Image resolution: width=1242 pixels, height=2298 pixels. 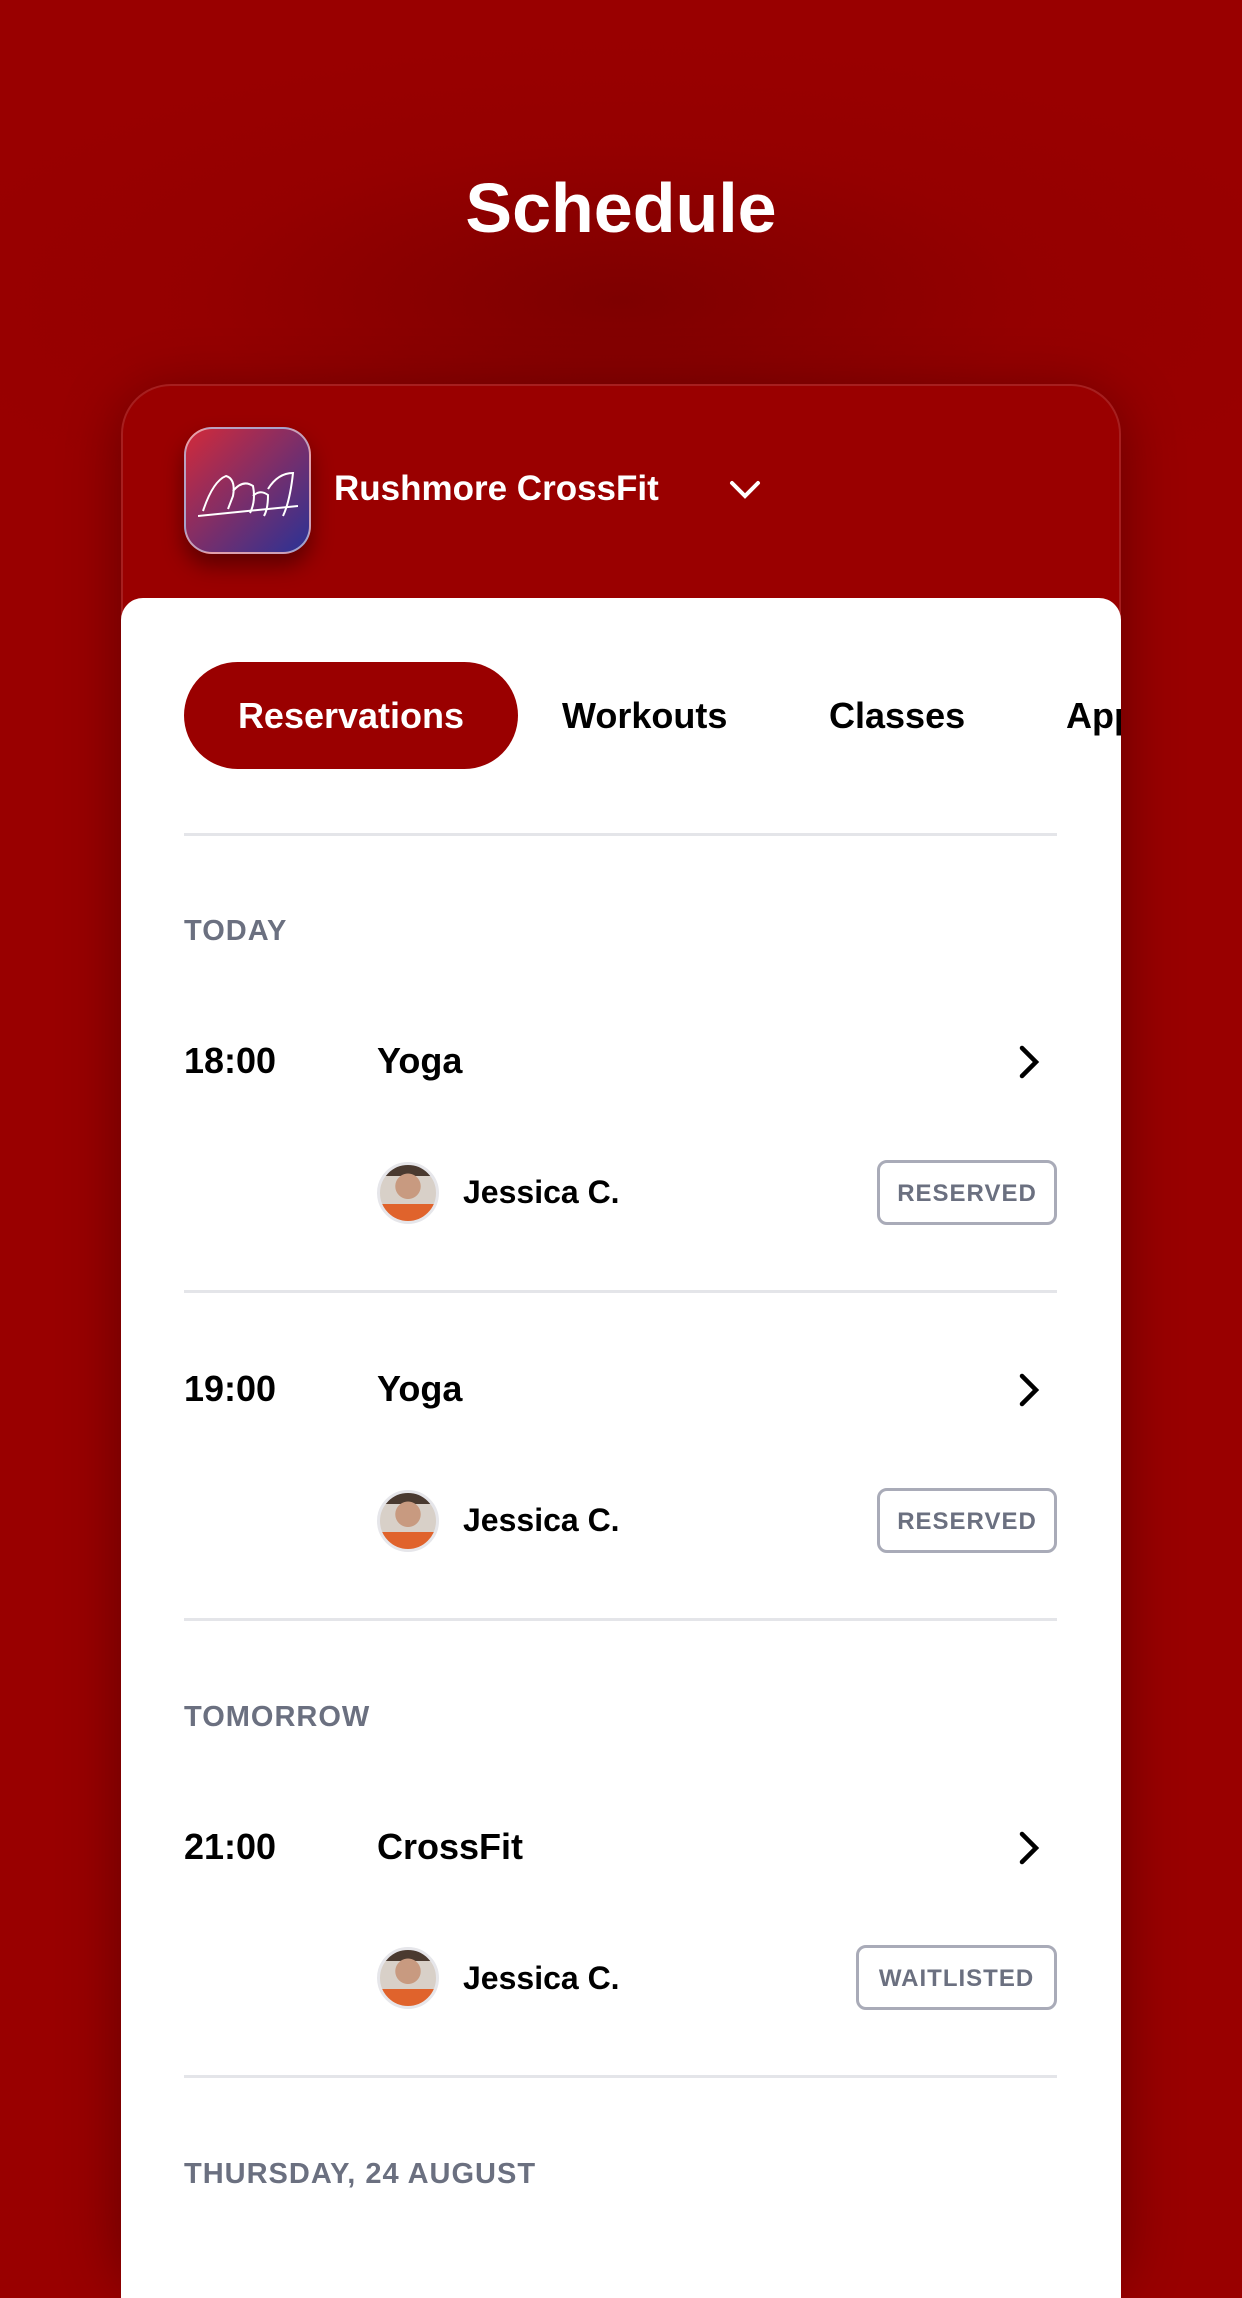 I want to click on gym-logo, so click(x=247, y=490).